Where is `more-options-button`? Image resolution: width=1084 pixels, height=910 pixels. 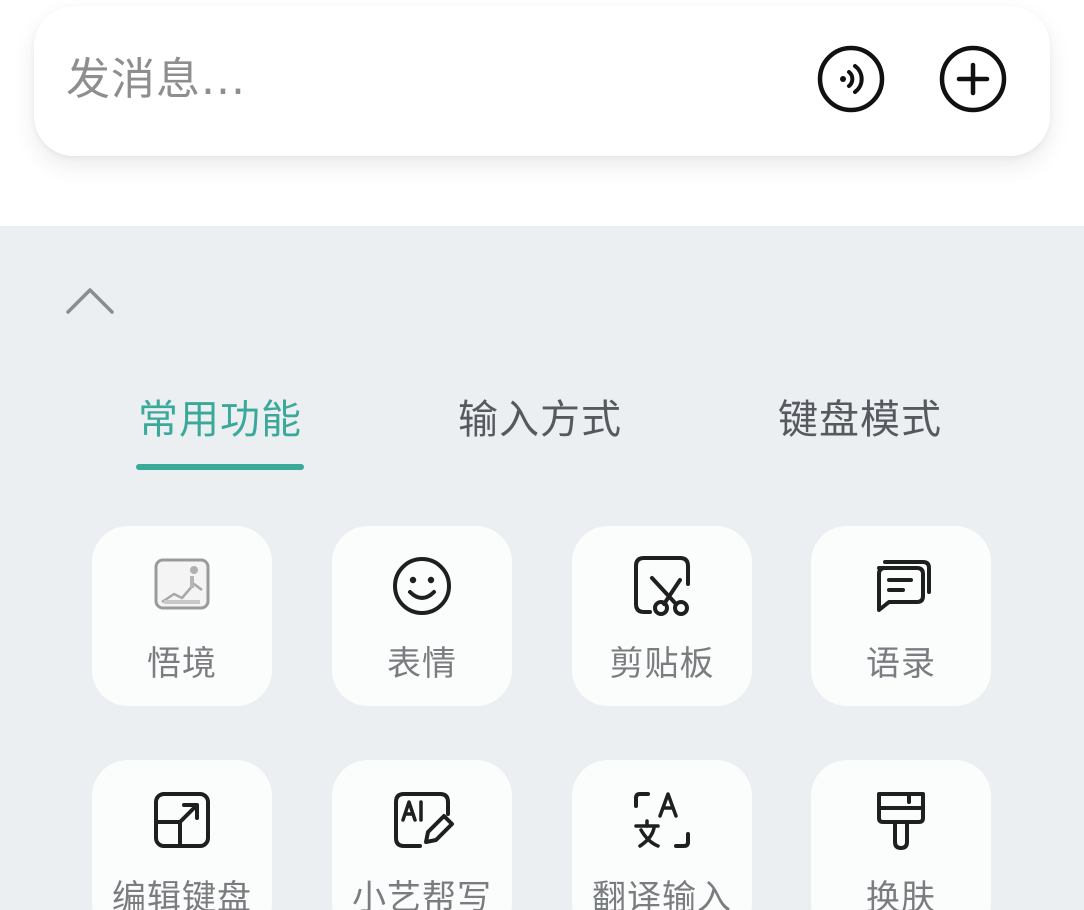 more-options-button is located at coordinates (973, 79).